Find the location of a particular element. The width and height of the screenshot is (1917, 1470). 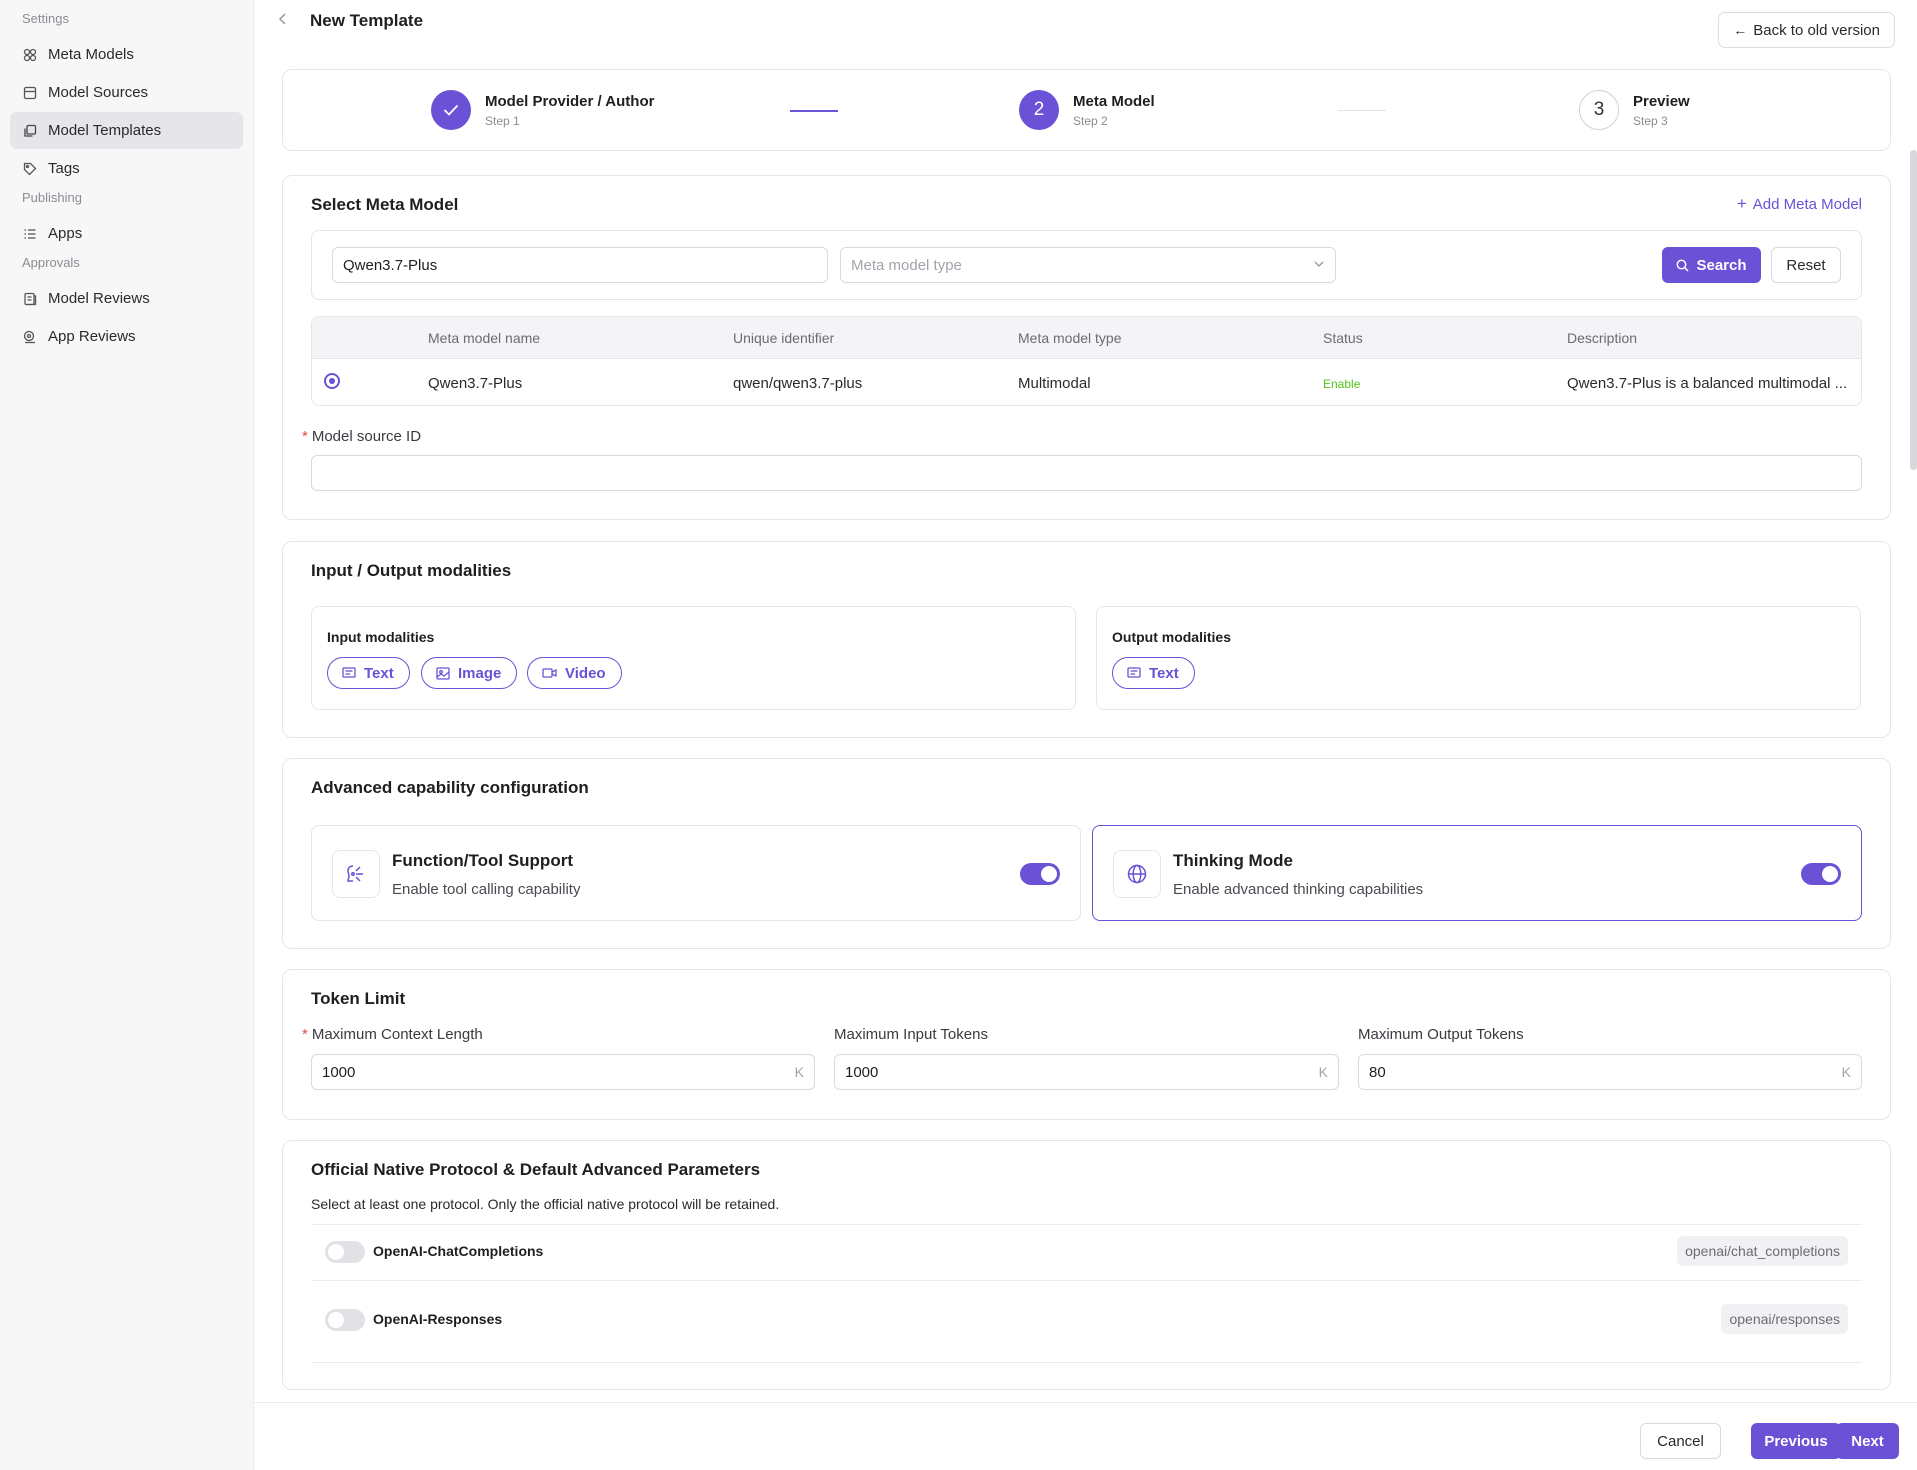

step-sub: Step 1 is located at coordinates (502, 120).